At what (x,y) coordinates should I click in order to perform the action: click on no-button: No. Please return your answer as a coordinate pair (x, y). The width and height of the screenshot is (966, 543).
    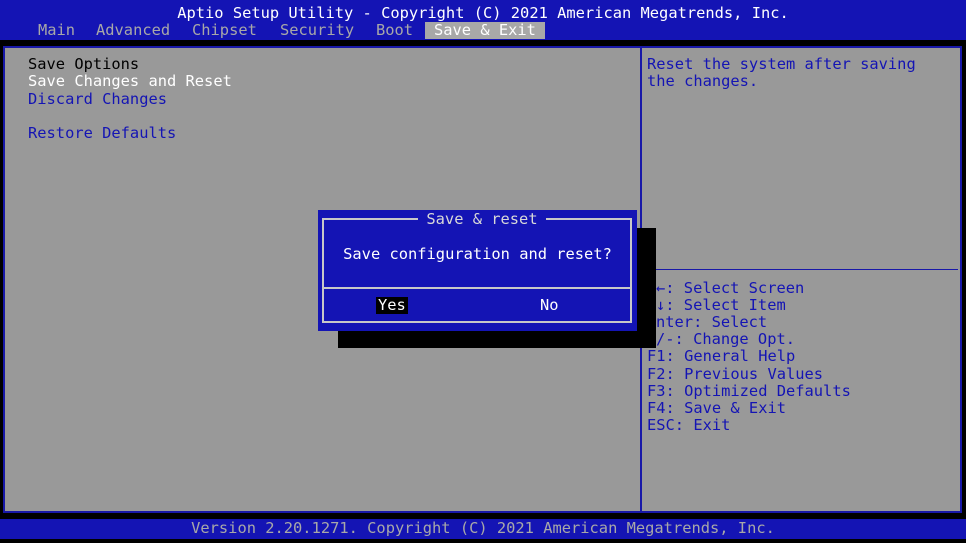
    Looking at the image, I should click on (549, 305).